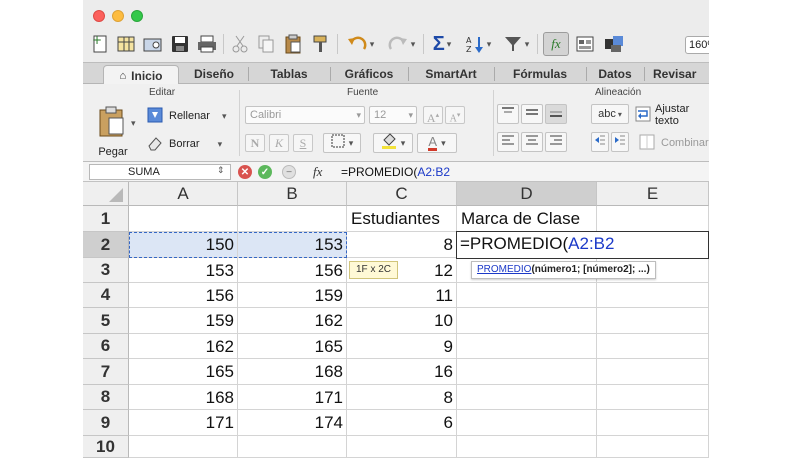 This screenshot has height=458, width=800. What do you see at coordinates (292, 219) in the screenshot?
I see `cell-b1` at bounding box center [292, 219].